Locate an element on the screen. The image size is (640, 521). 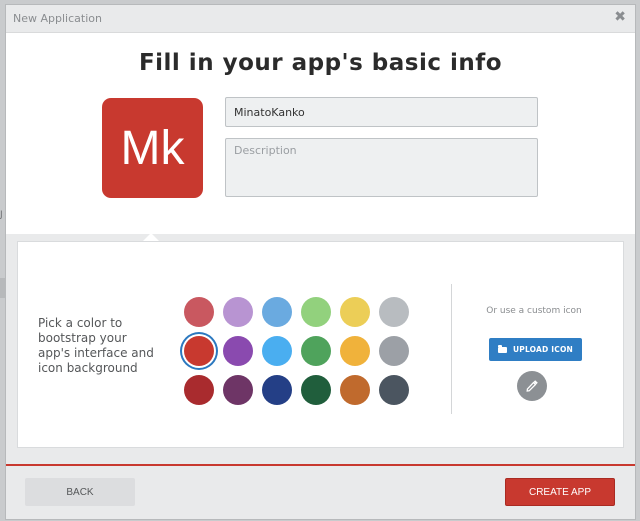
close-icon: ✖ is located at coordinates (620, 17).